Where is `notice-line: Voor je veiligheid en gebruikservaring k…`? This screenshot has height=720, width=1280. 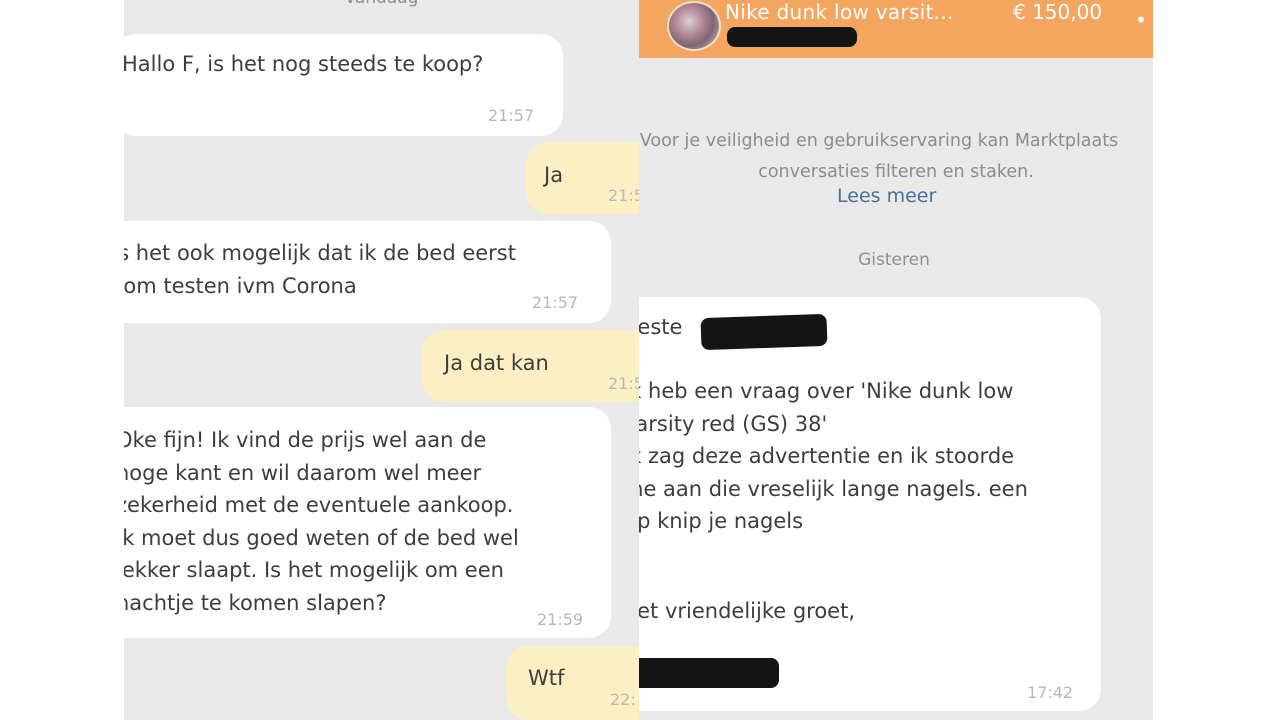 notice-line: Voor je veiligheid en gebruikservaring k… is located at coordinates (879, 141).